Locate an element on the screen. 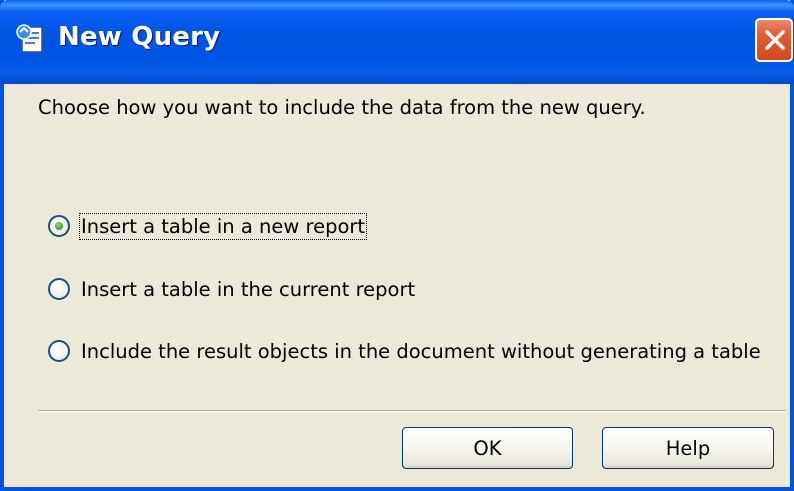 This screenshot has height=491, width=794. radio-current-report is located at coordinates (59, 289).